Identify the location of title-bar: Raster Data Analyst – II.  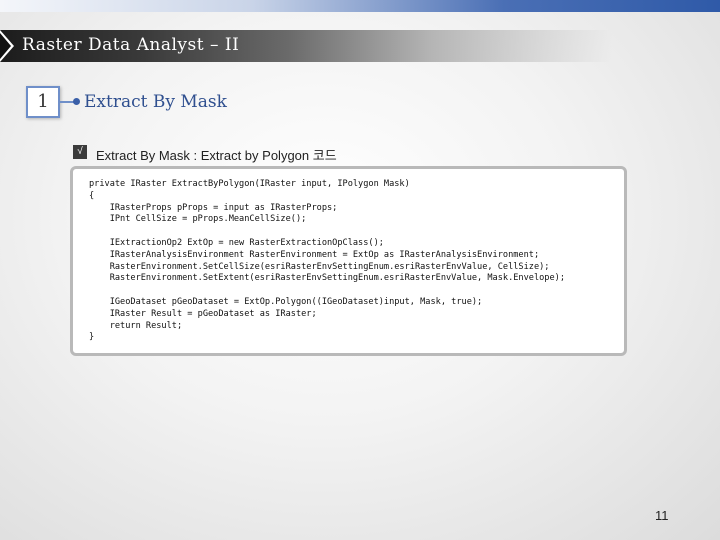
(360, 46).